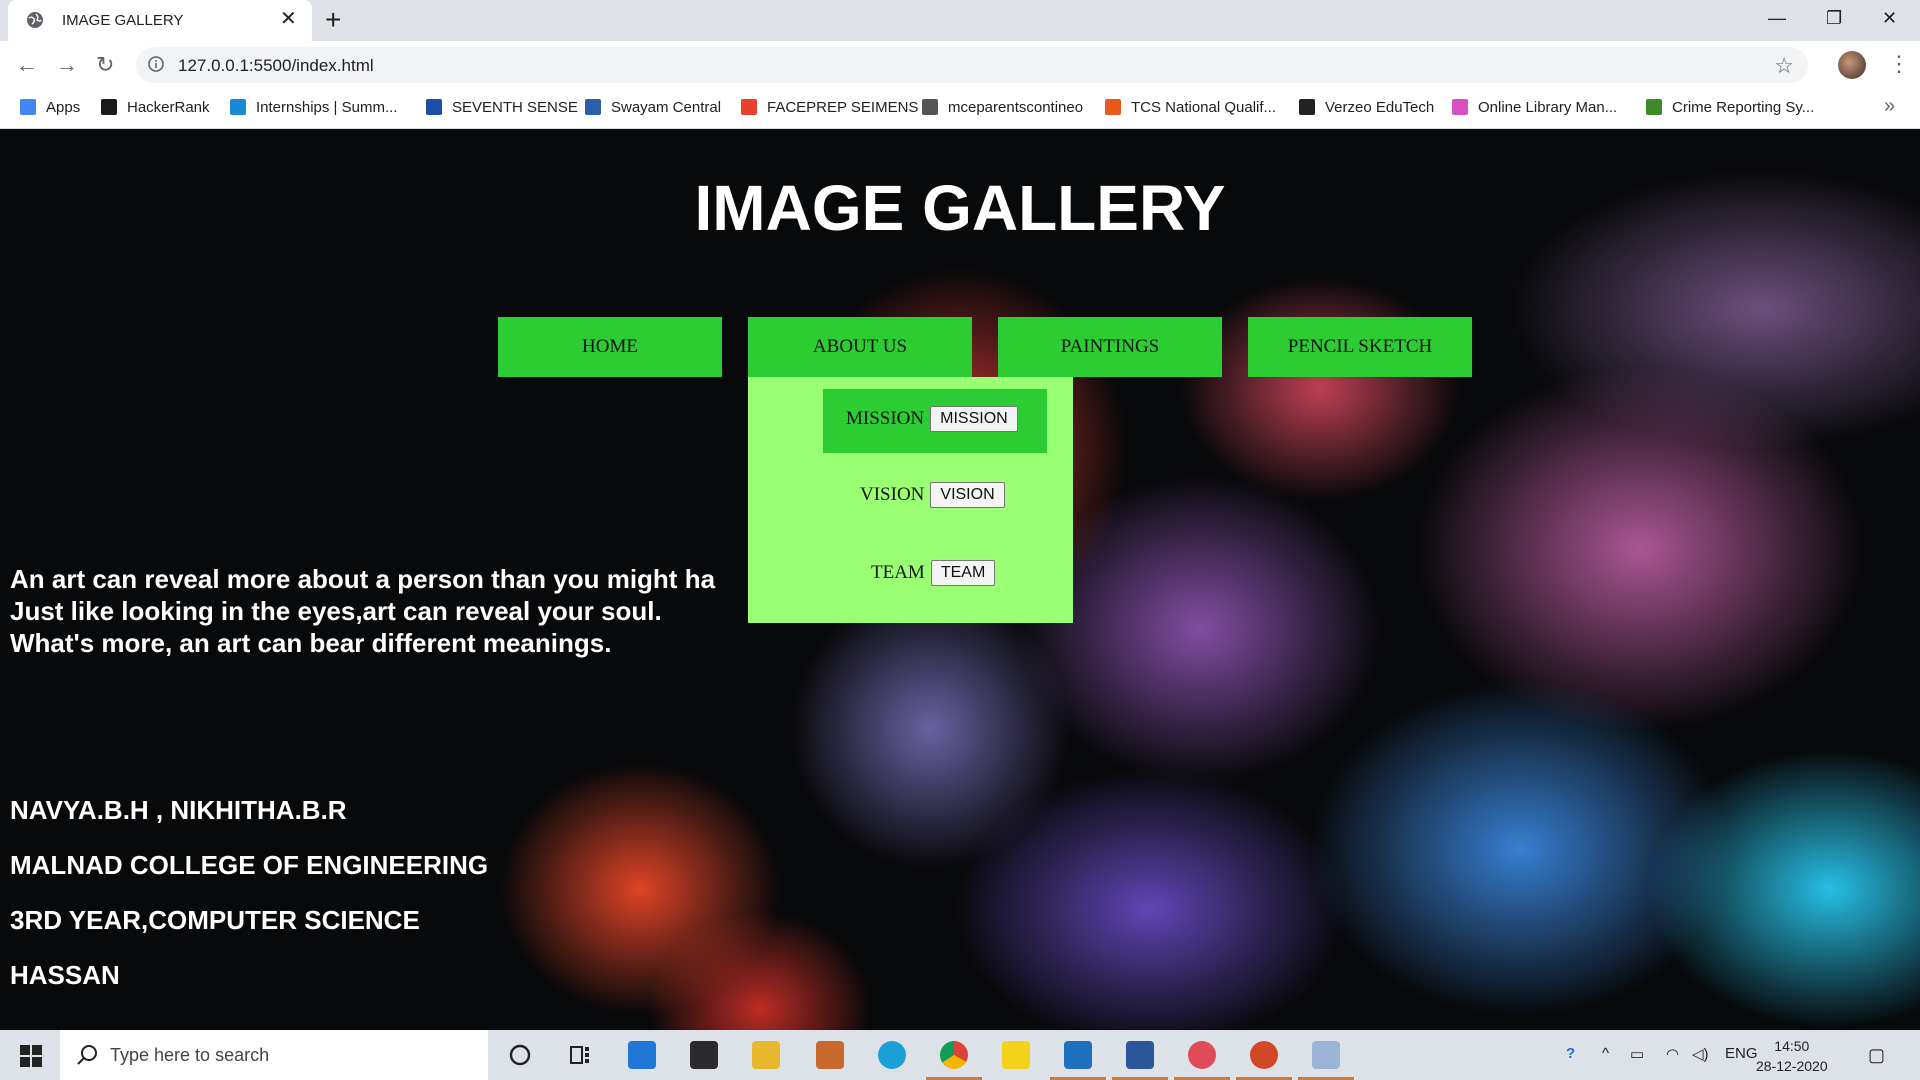  What do you see at coordinates (105, 65) in the screenshot?
I see `reload-icon: ↻` at bounding box center [105, 65].